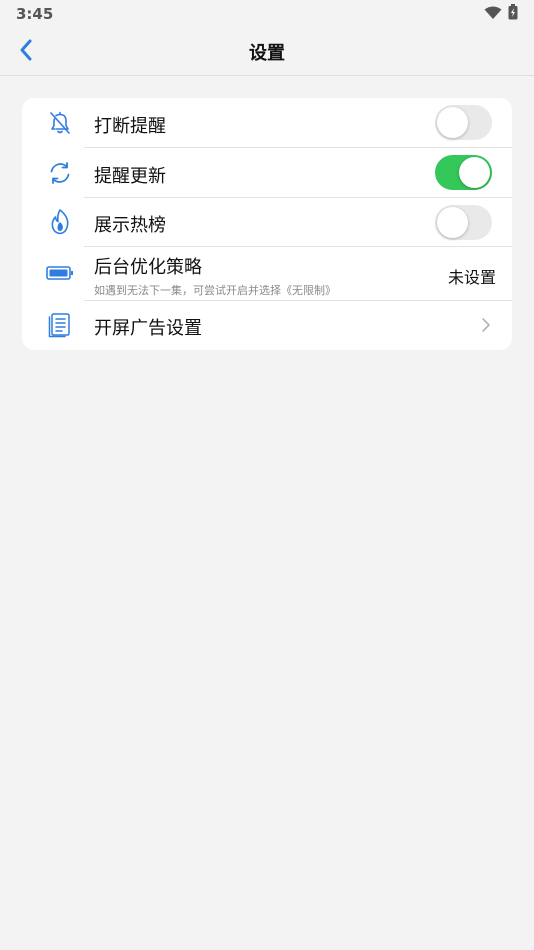  What do you see at coordinates (267, 14) in the screenshot?
I see `status-bar: 3:45` at bounding box center [267, 14].